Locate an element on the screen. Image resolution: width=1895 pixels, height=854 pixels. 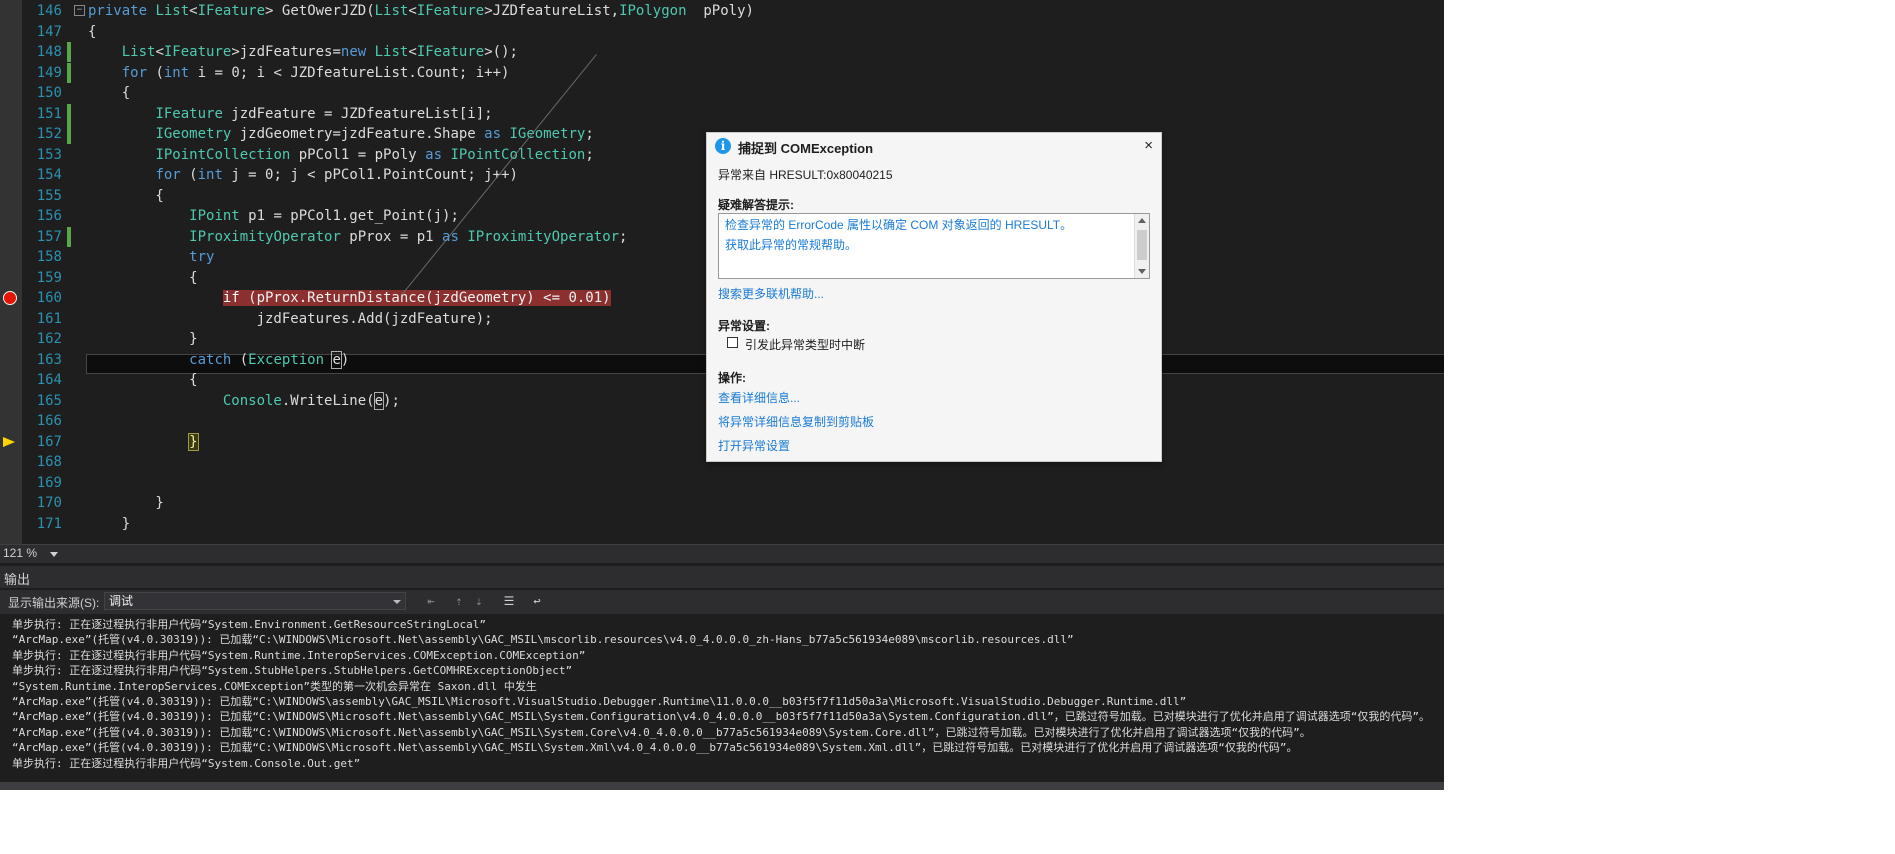
clear-all-icon: ☰ is located at coordinates (509, 601).